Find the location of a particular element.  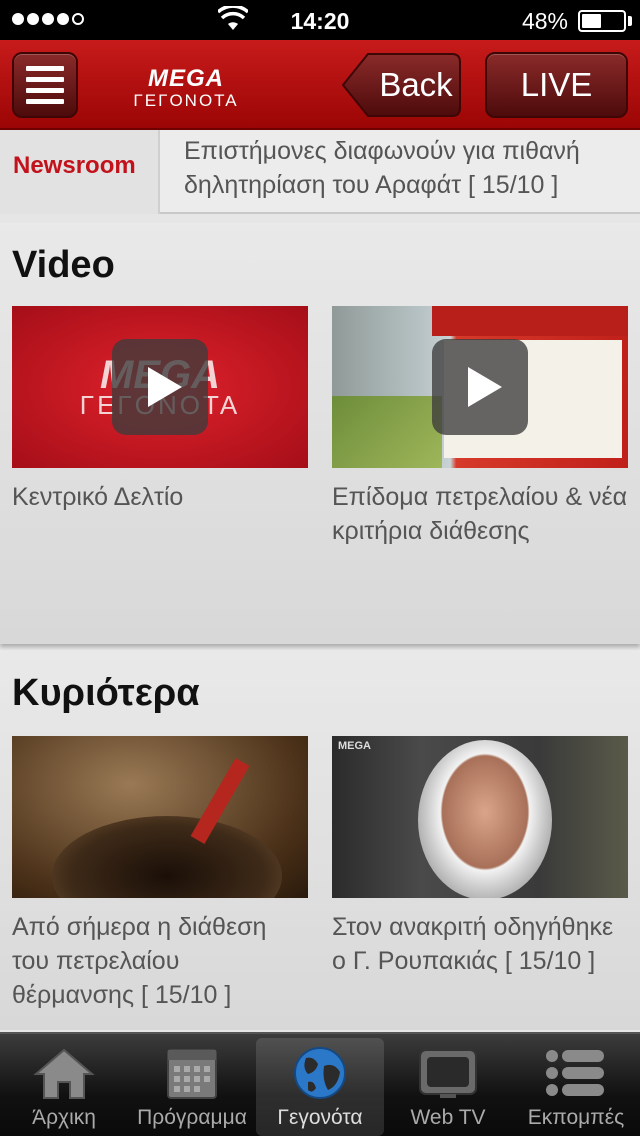

tab-web-tv: Web TV is located at coordinates (448, 1085).